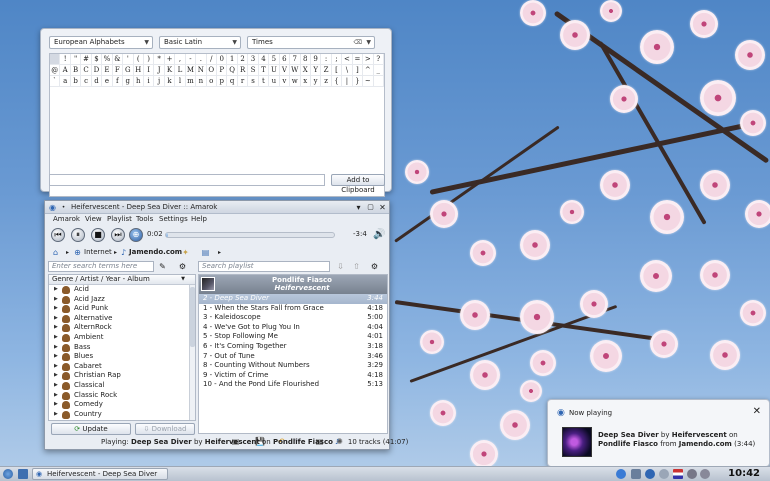 Image resolution: width=770 pixels, height=481 pixels. Describe the element at coordinates (55, 70) in the screenshot. I see `character-cell: @` at that location.